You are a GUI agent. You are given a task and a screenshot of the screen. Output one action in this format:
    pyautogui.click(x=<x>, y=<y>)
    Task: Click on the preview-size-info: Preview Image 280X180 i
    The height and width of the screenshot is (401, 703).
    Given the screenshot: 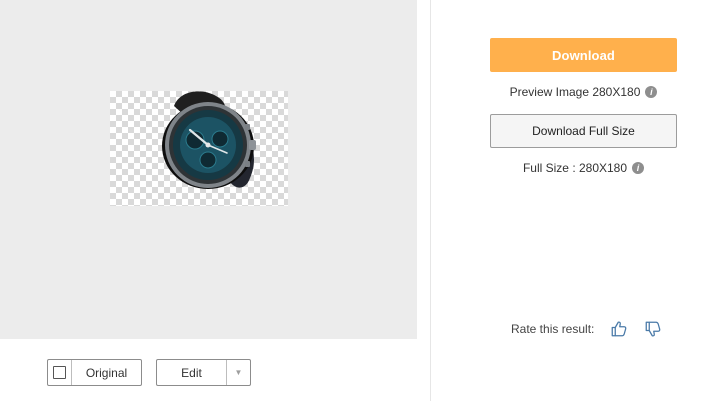 What is the action you would take?
    pyautogui.click(x=583, y=92)
    